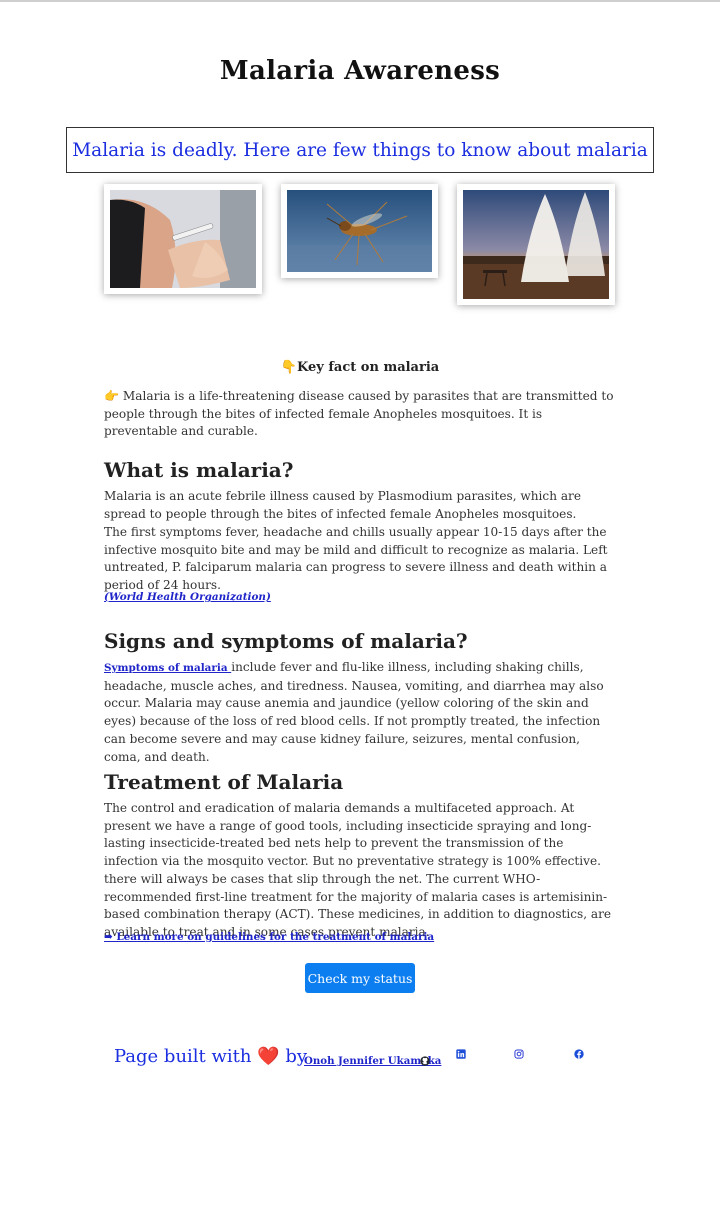 The width and height of the screenshot is (720, 1219). I want to click on pointing-down-icon: 👇, so click(288, 367).